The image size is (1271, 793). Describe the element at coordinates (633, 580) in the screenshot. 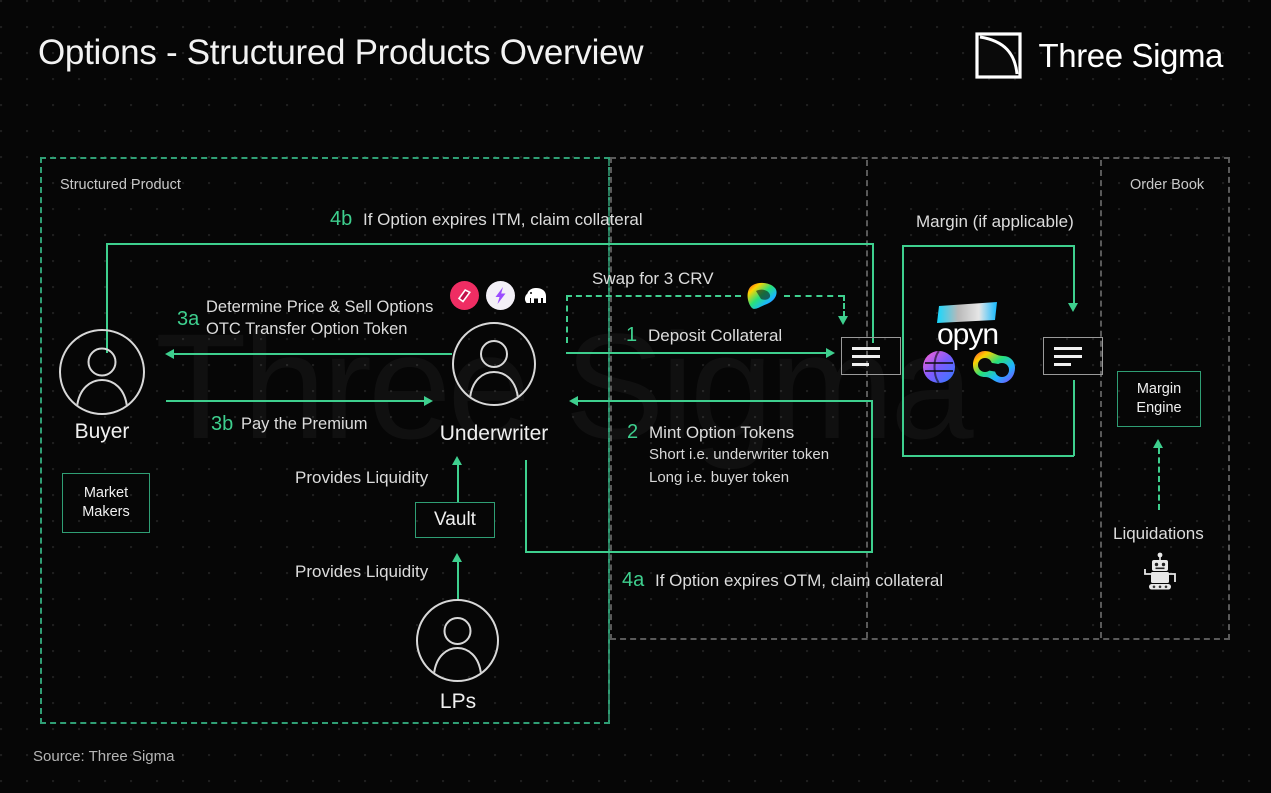

I see `step-4a-number: 4a` at that location.